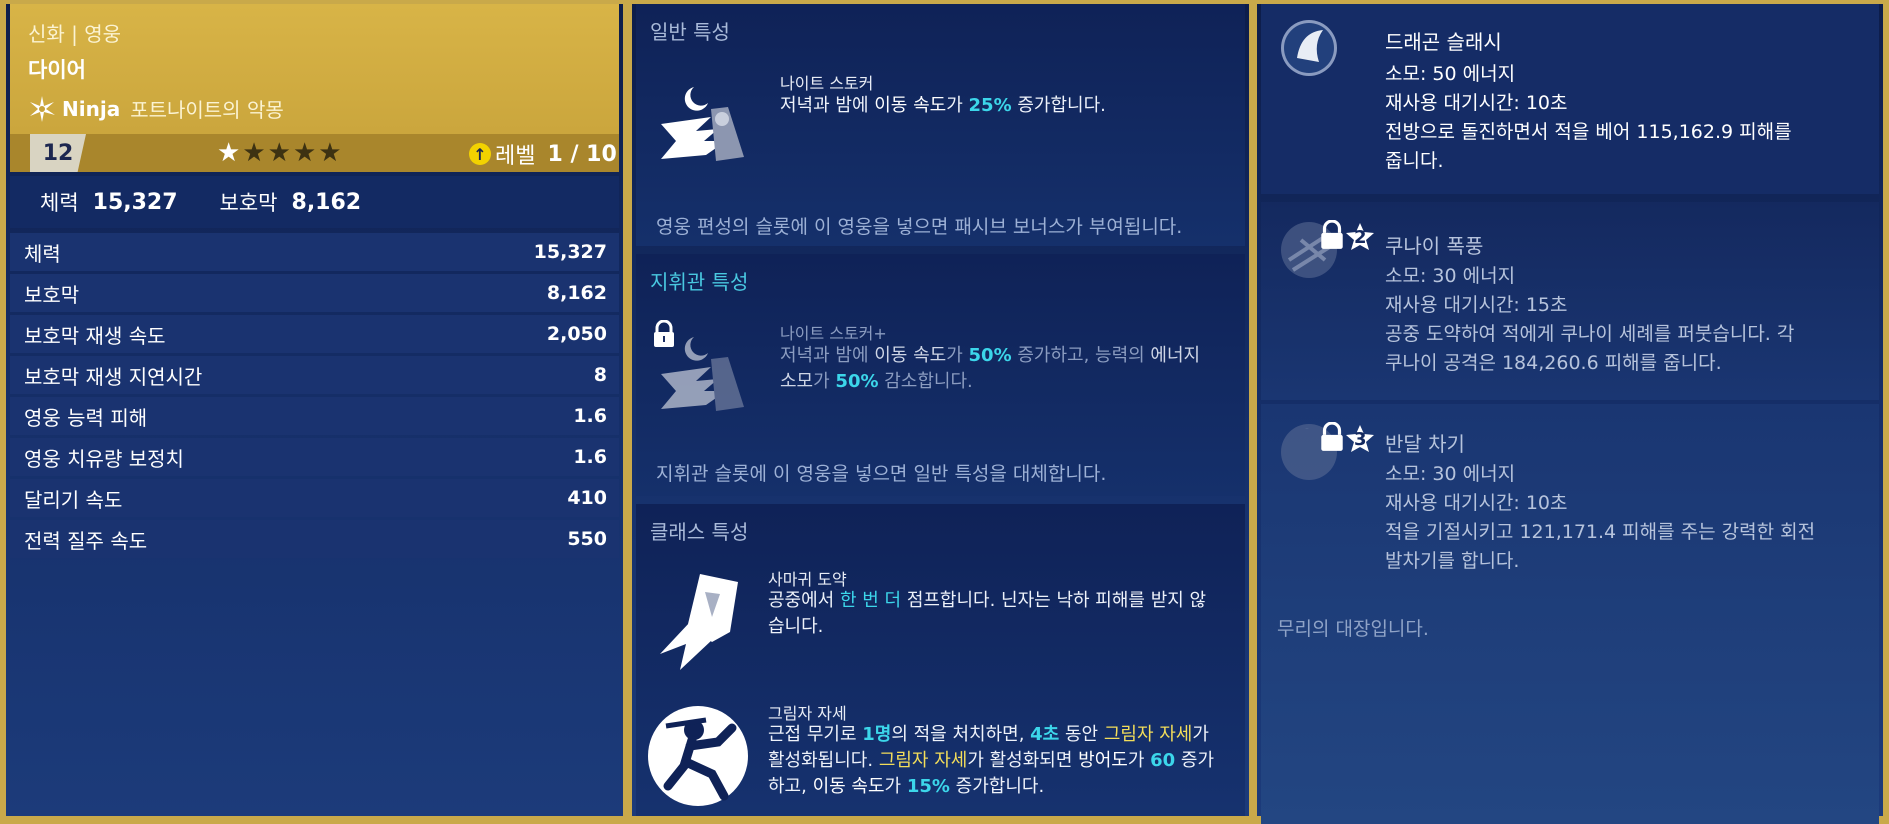  I want to click on quick-shield-label: 보호막, so click(248, 203).